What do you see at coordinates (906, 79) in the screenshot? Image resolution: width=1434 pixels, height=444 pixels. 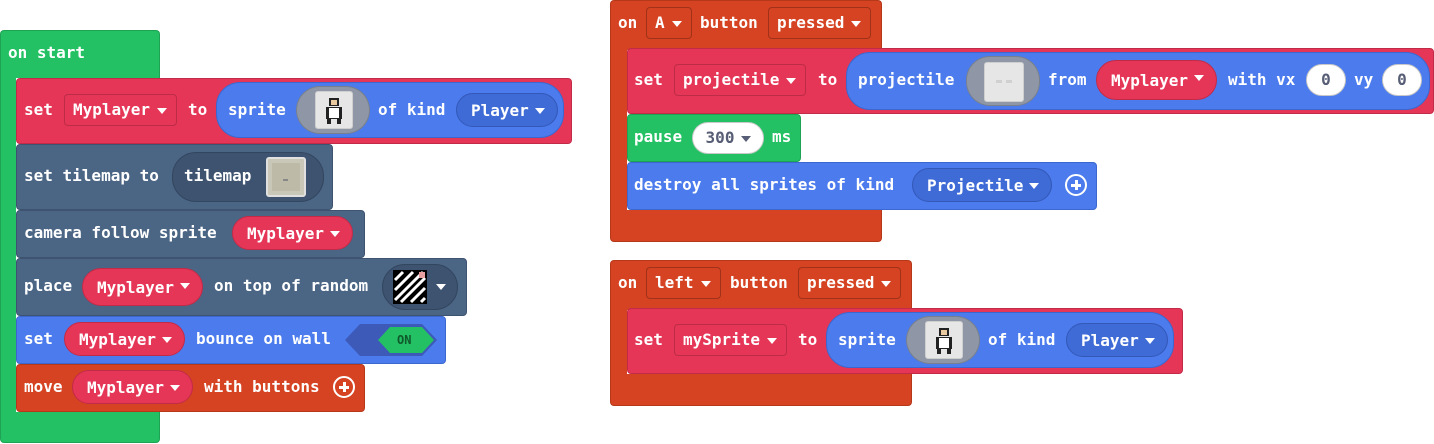 I see `projectile-label: projectile` at bounding box center [906, 79].